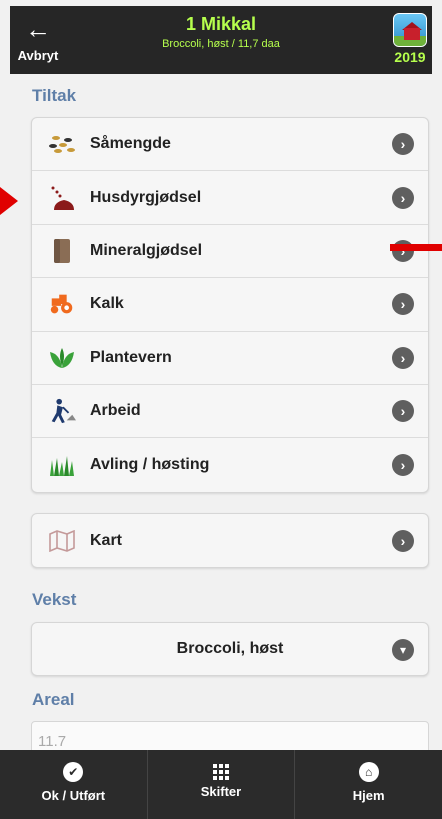  I want to click on list-item-kart: Kart ›, so click(230, 540).